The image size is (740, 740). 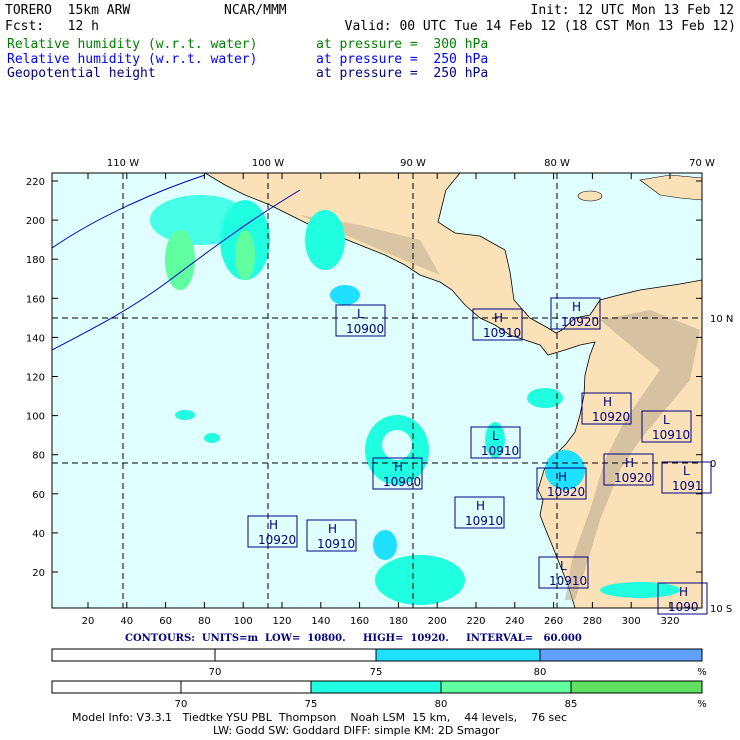 What do you see at coordinates (38, 534) in the screenshot?
I see `y-tick-label: 40` at bounding box center [38, 534].